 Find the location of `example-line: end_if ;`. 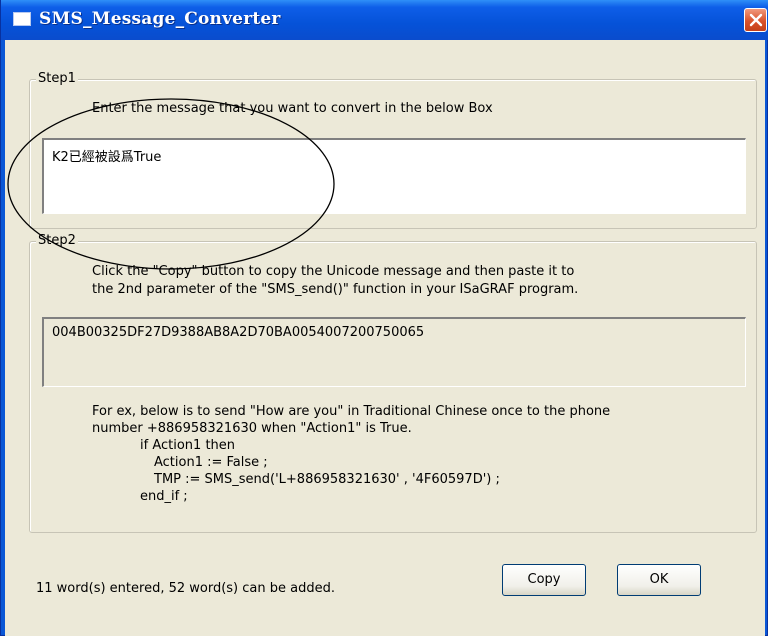

example-line: end_if ; is located at coordinates (164, 496).